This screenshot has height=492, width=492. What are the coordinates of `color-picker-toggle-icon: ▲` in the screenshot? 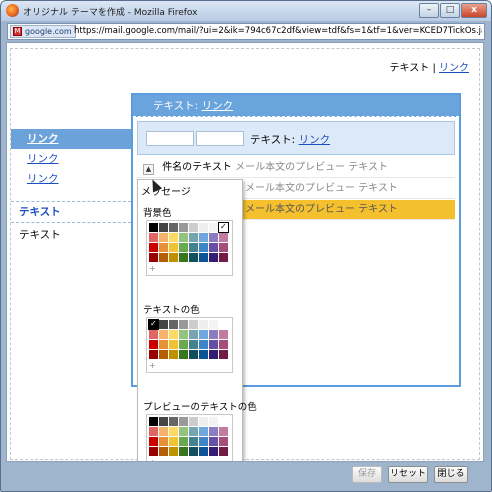 It's located at (148, 169).